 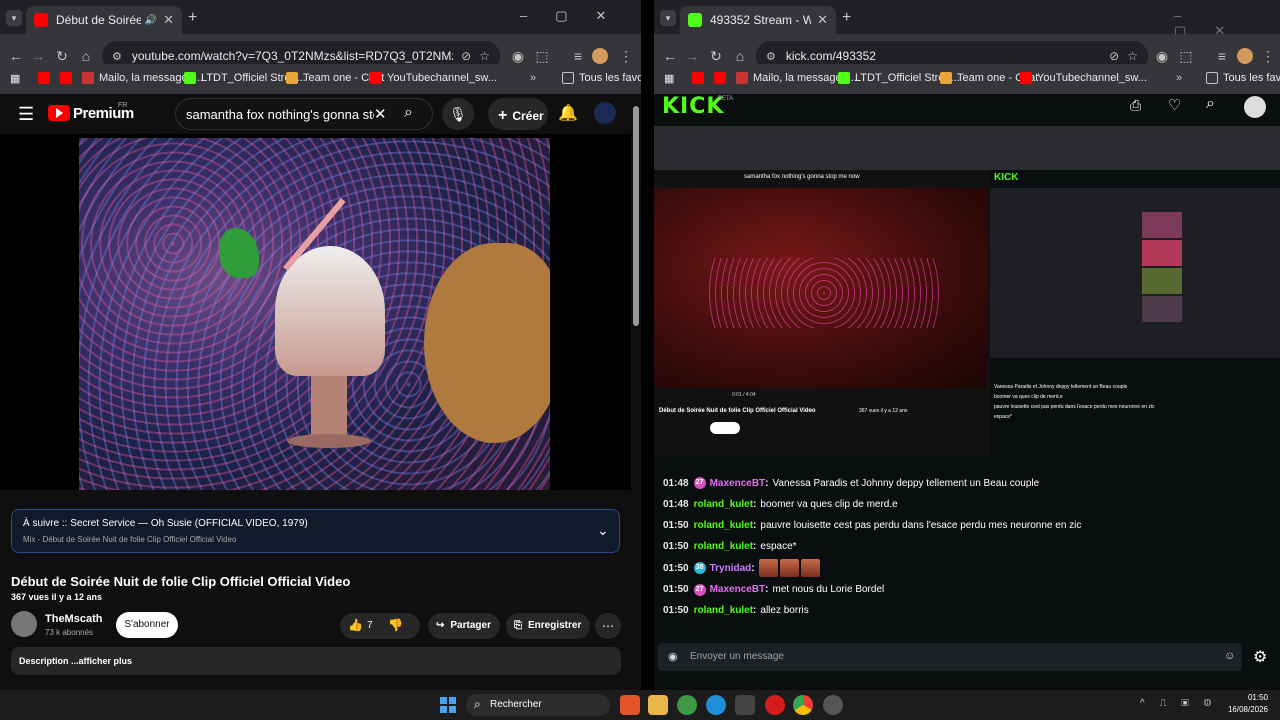 What do you see at coordinates (803, 705) in the screenshot?
I see `chrome-icon` at bounding box center [803, 705].